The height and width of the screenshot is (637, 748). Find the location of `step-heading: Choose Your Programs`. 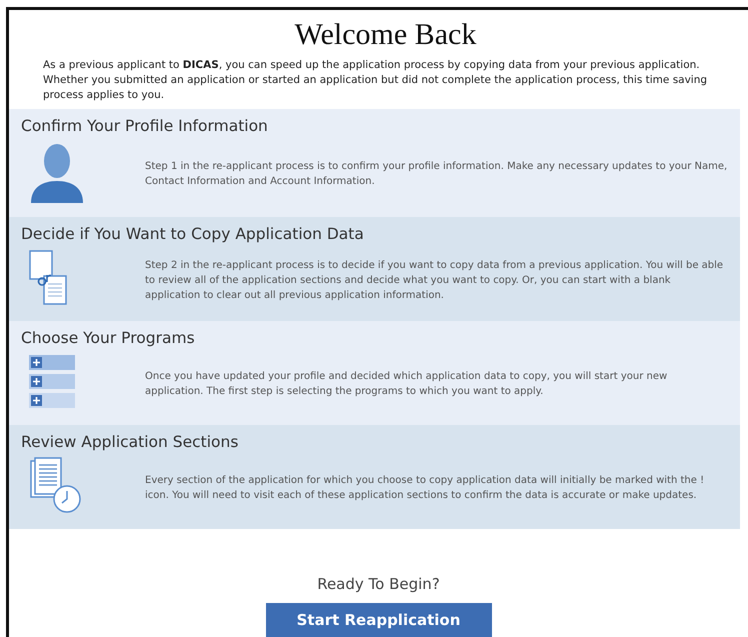

step-heading: Choose Your Programs is located at coordinates (108, 338).